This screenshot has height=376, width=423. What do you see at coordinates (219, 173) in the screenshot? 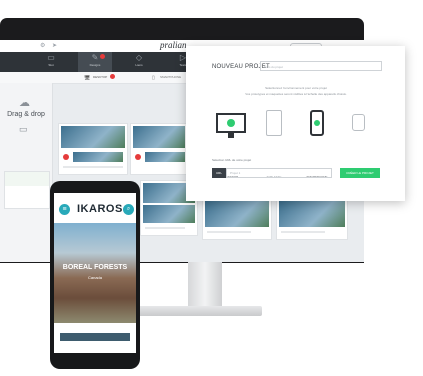
I see `url-prefix: URL` at bounding box center [219, 173].